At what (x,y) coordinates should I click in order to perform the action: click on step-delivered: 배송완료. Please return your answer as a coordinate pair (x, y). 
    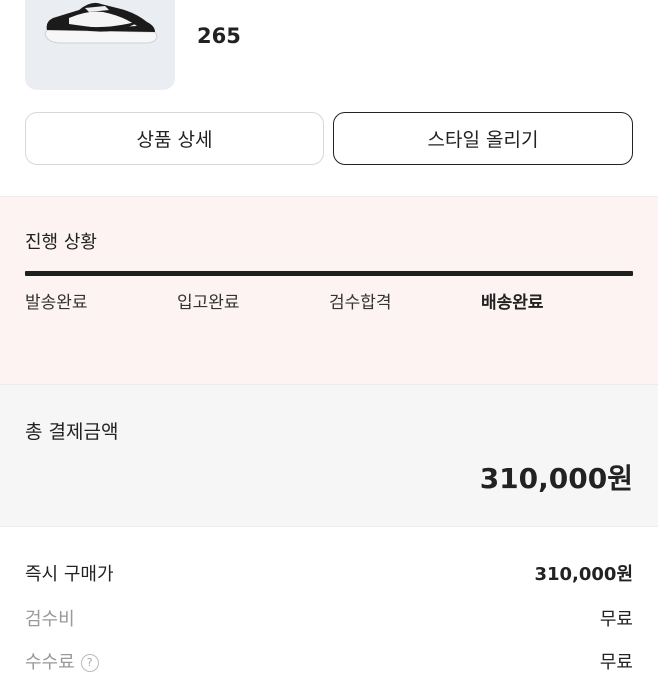
    Looking at the image, I should click on (512, 303).